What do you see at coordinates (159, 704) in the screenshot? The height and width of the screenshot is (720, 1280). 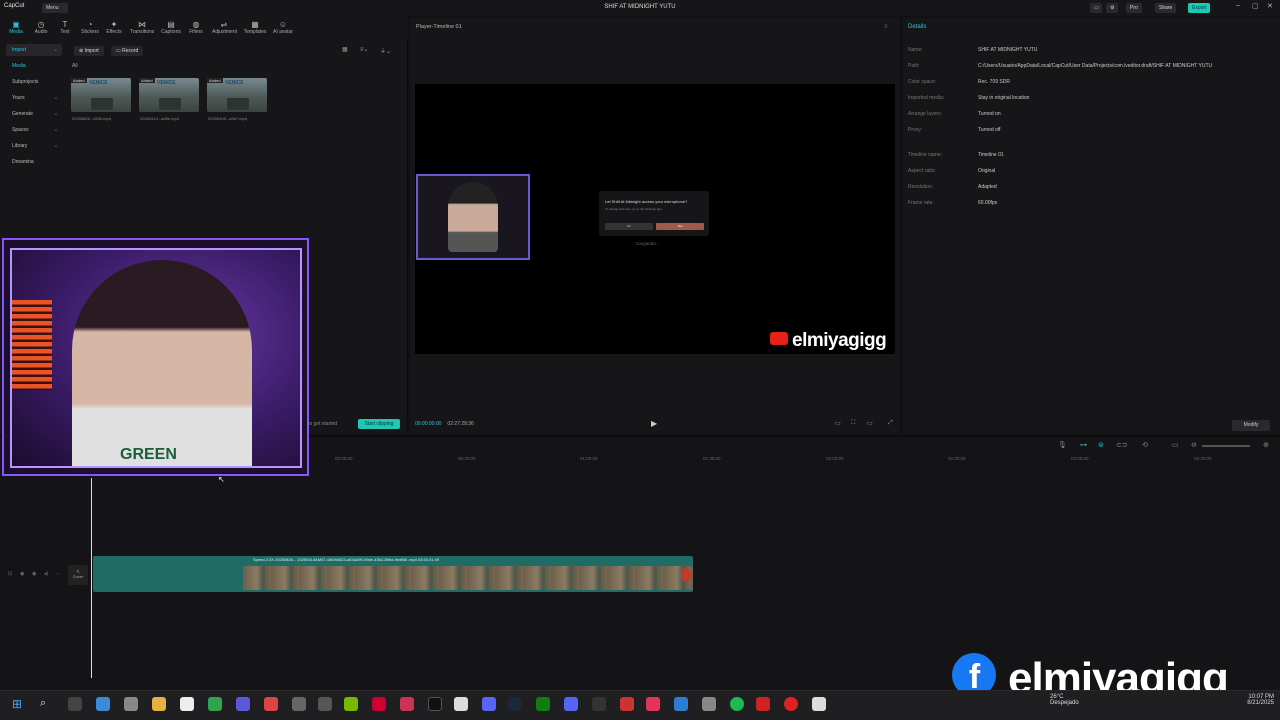 I see `file-explorer-icon` at bounding box center [159, 704].